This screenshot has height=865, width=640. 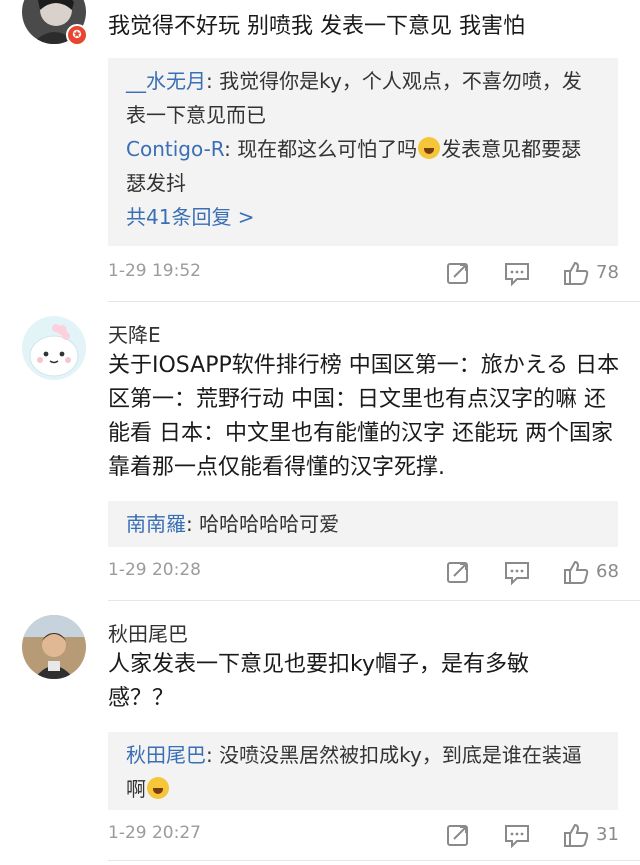 What do you see at coordinates (607, 834) in the screenshot?
I see `like-count: 31` at bounding box center [607, 834].